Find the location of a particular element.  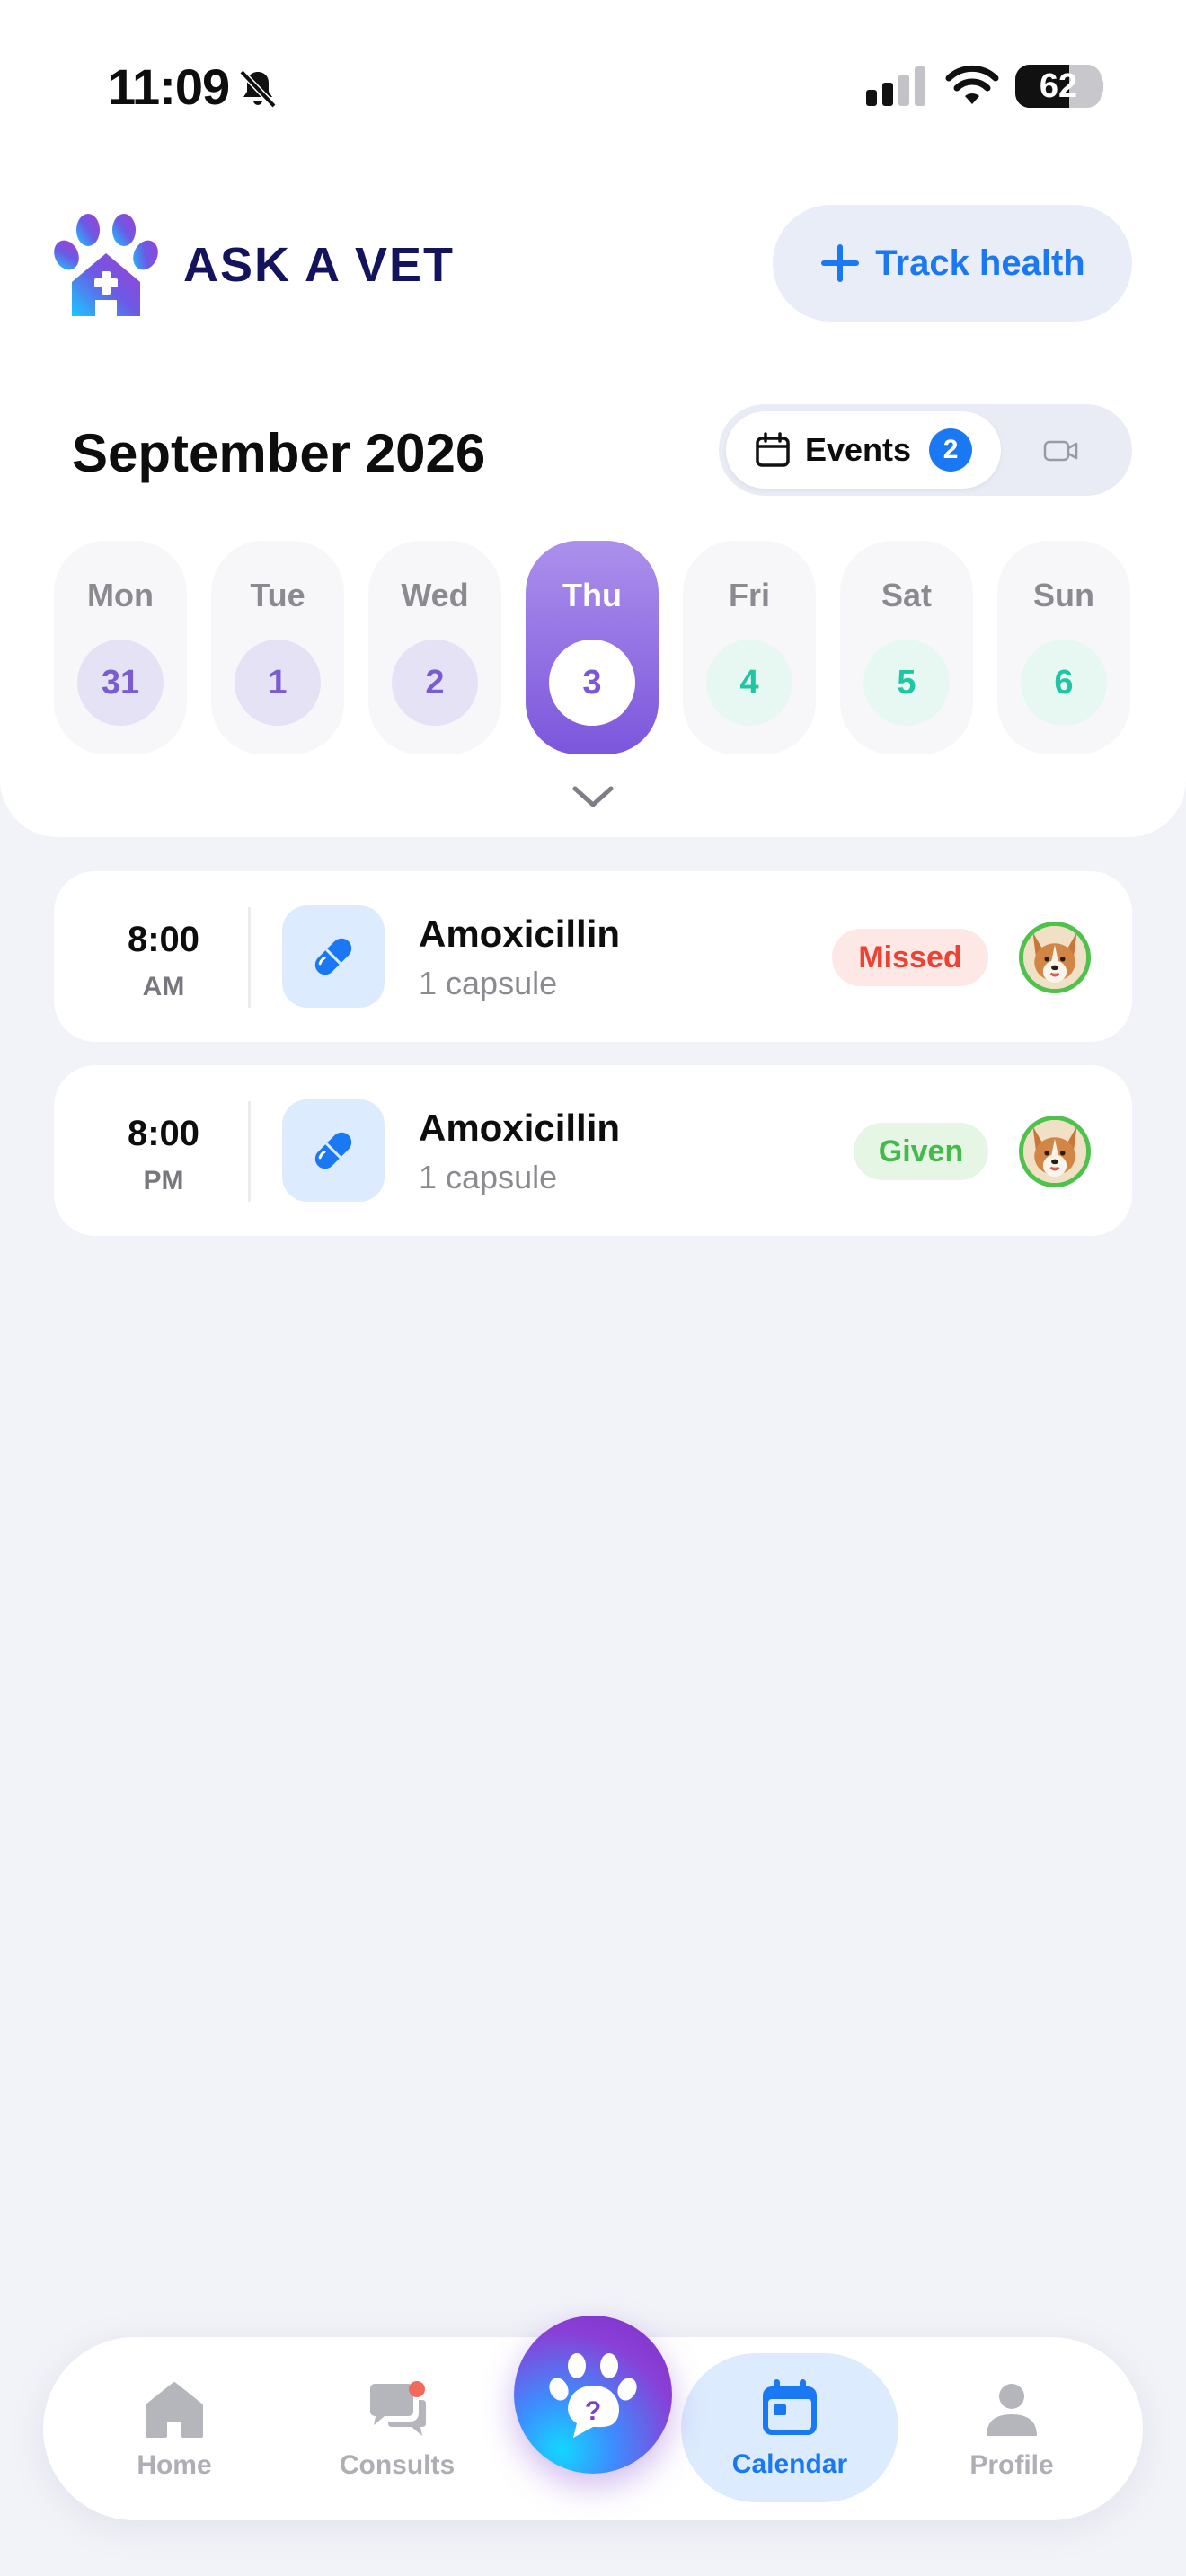

day-sun: Sun 6 is located at coordinates (1063, 647).